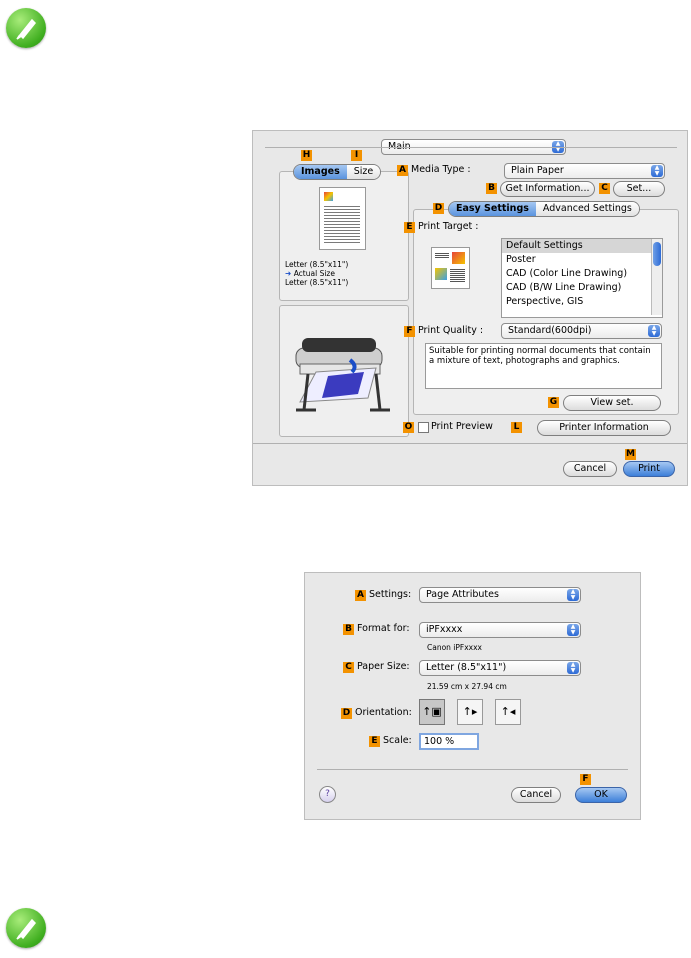 This screenshot has width=691, height=958. I want to click on printer-image-panel, so click(344, 371).